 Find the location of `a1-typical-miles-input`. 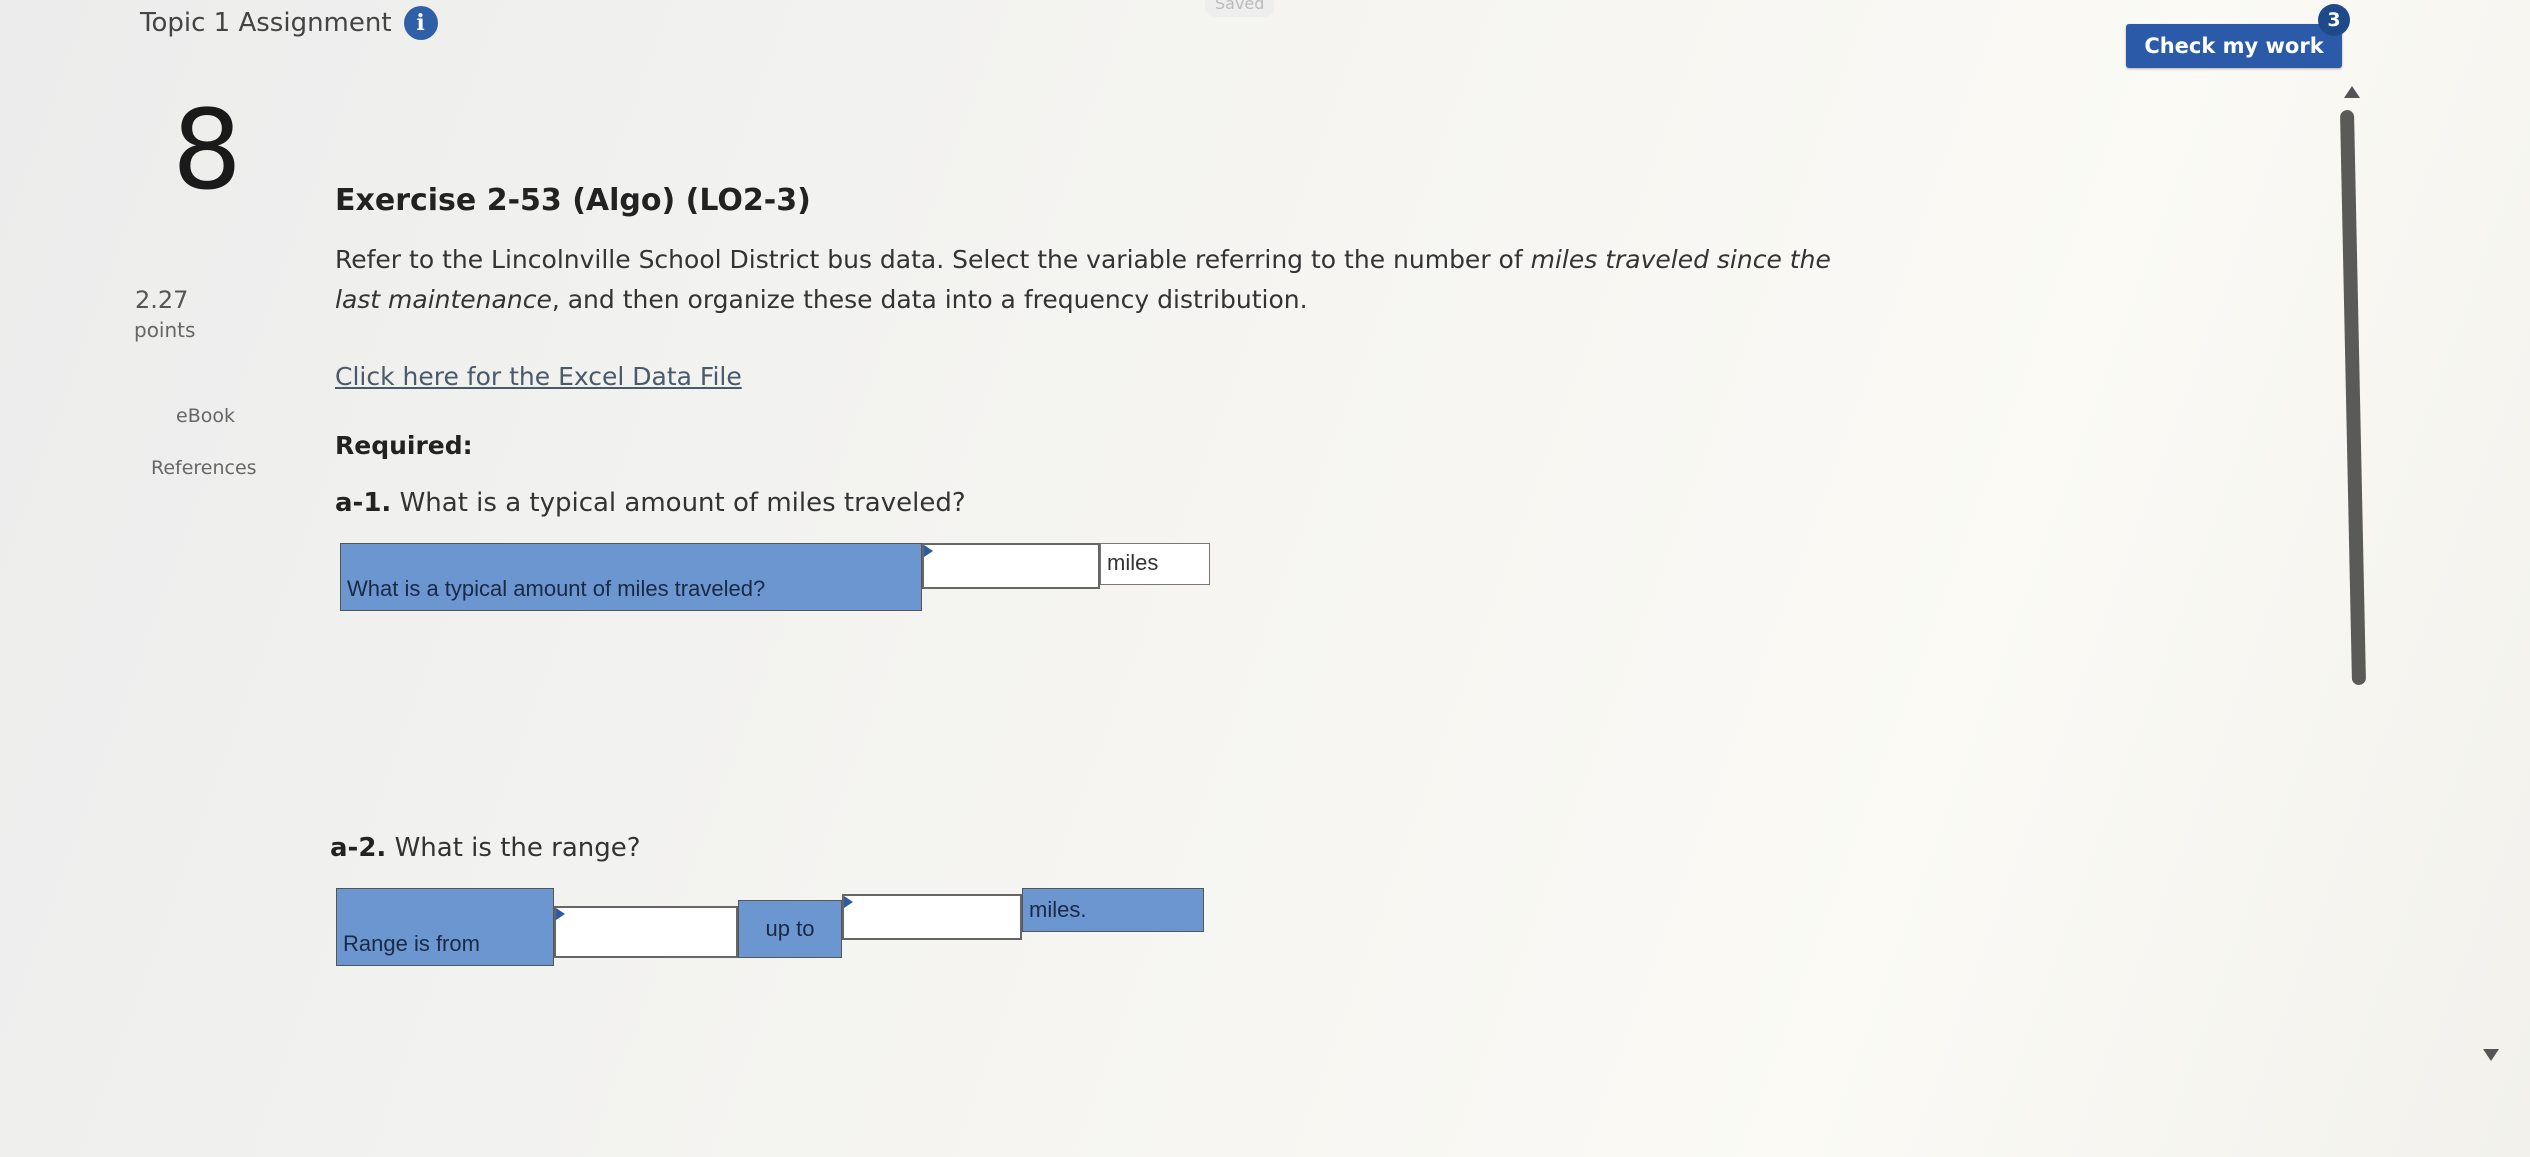

a1-typical-miles-input is located at coordinates (1011, 566).